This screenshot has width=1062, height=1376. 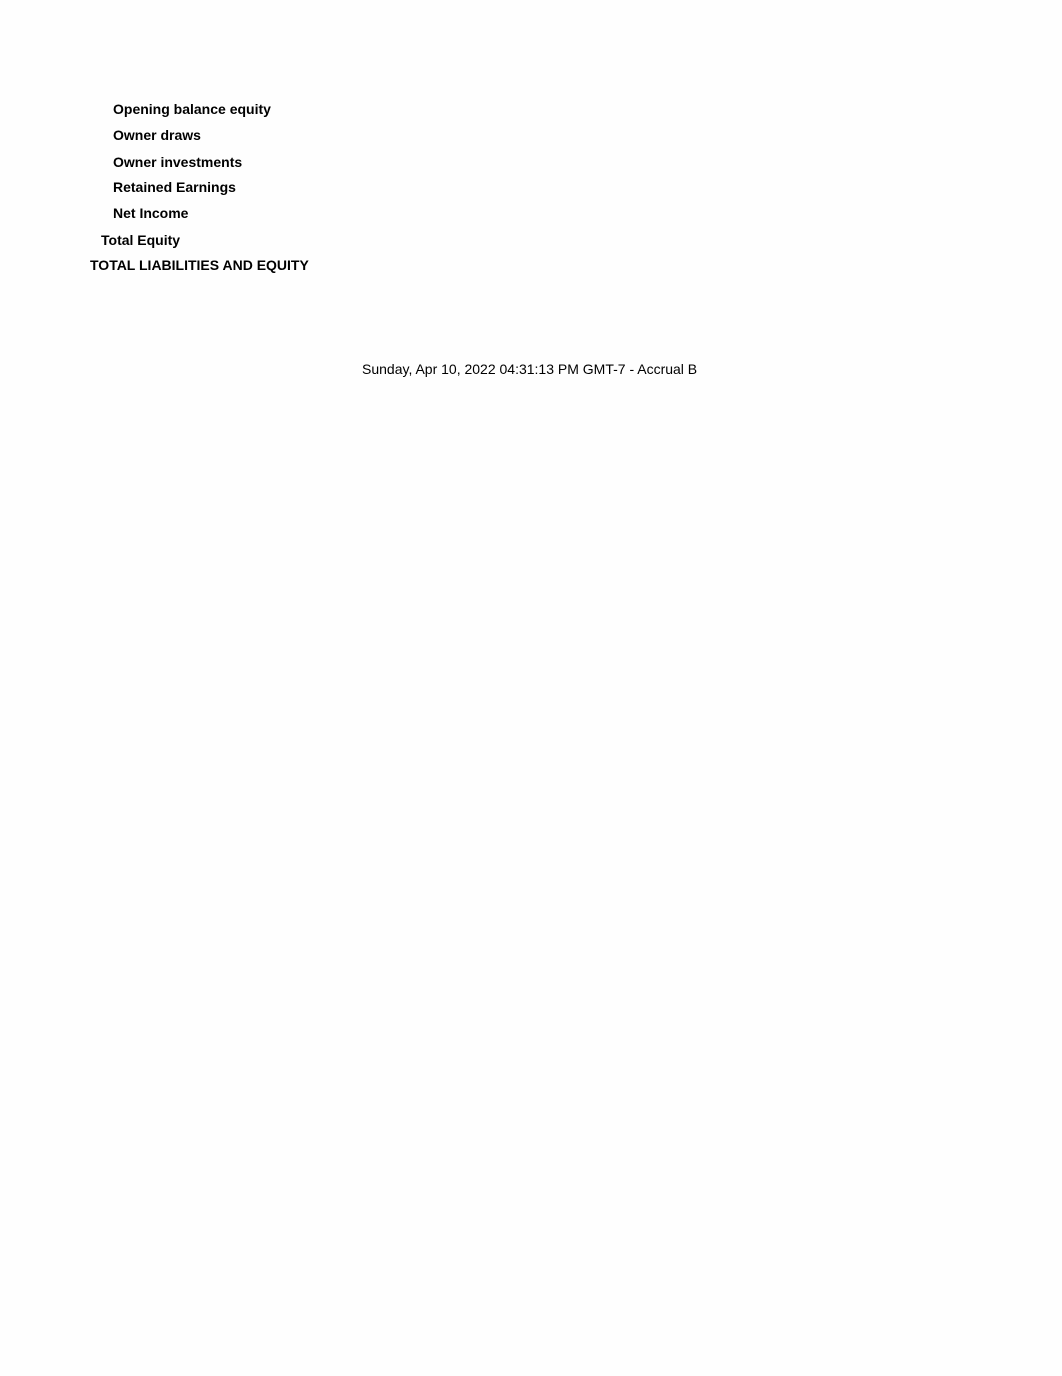 What do you see at coordinates (174, 187) in the screenshot?
I see `row-retained-earnings: Retained Earnings` at bounding box center [174, 187].